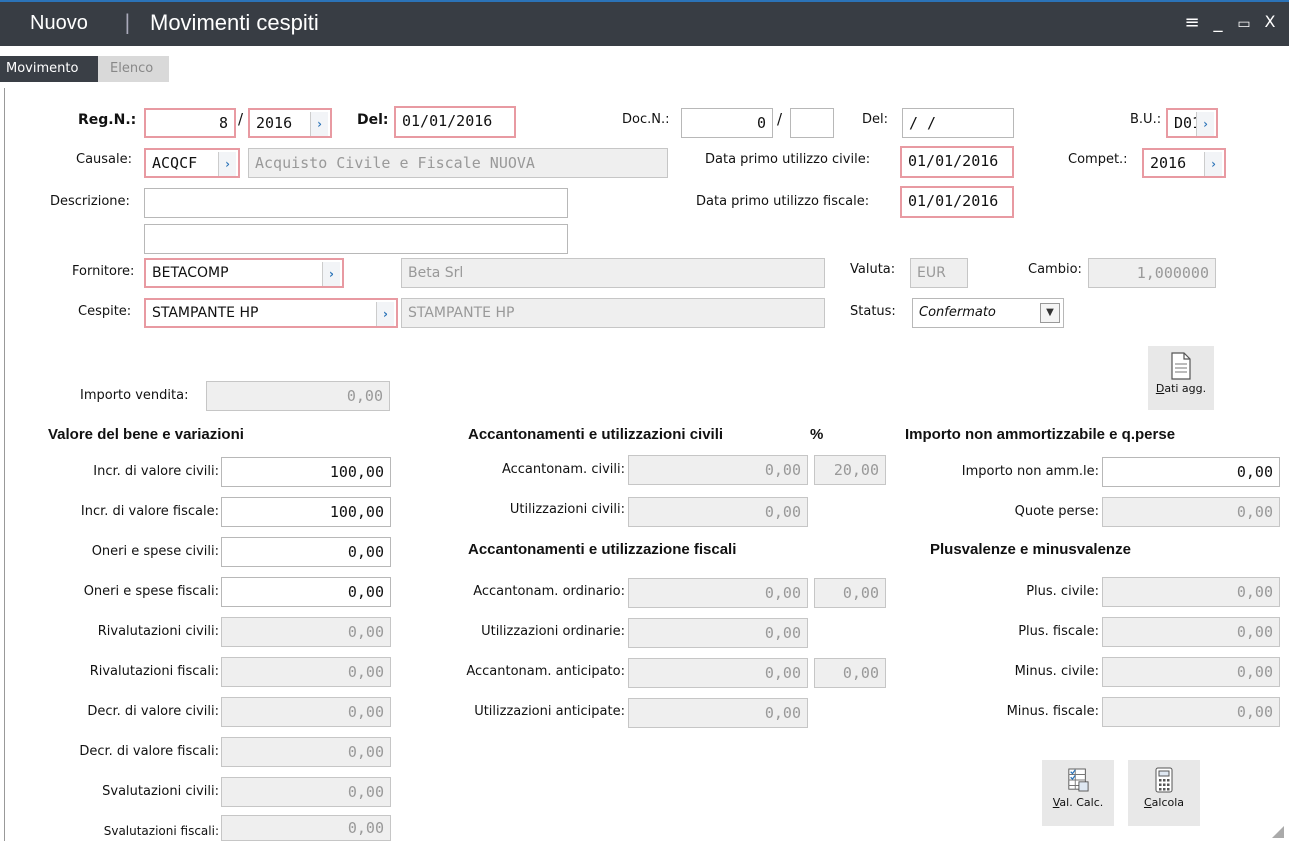 This screenshot has width=1289, height=841. Describe the element at coordinates (563, 469) in the screenshot. I see `acc-civili-label: Accantonam. civili:` at that location.